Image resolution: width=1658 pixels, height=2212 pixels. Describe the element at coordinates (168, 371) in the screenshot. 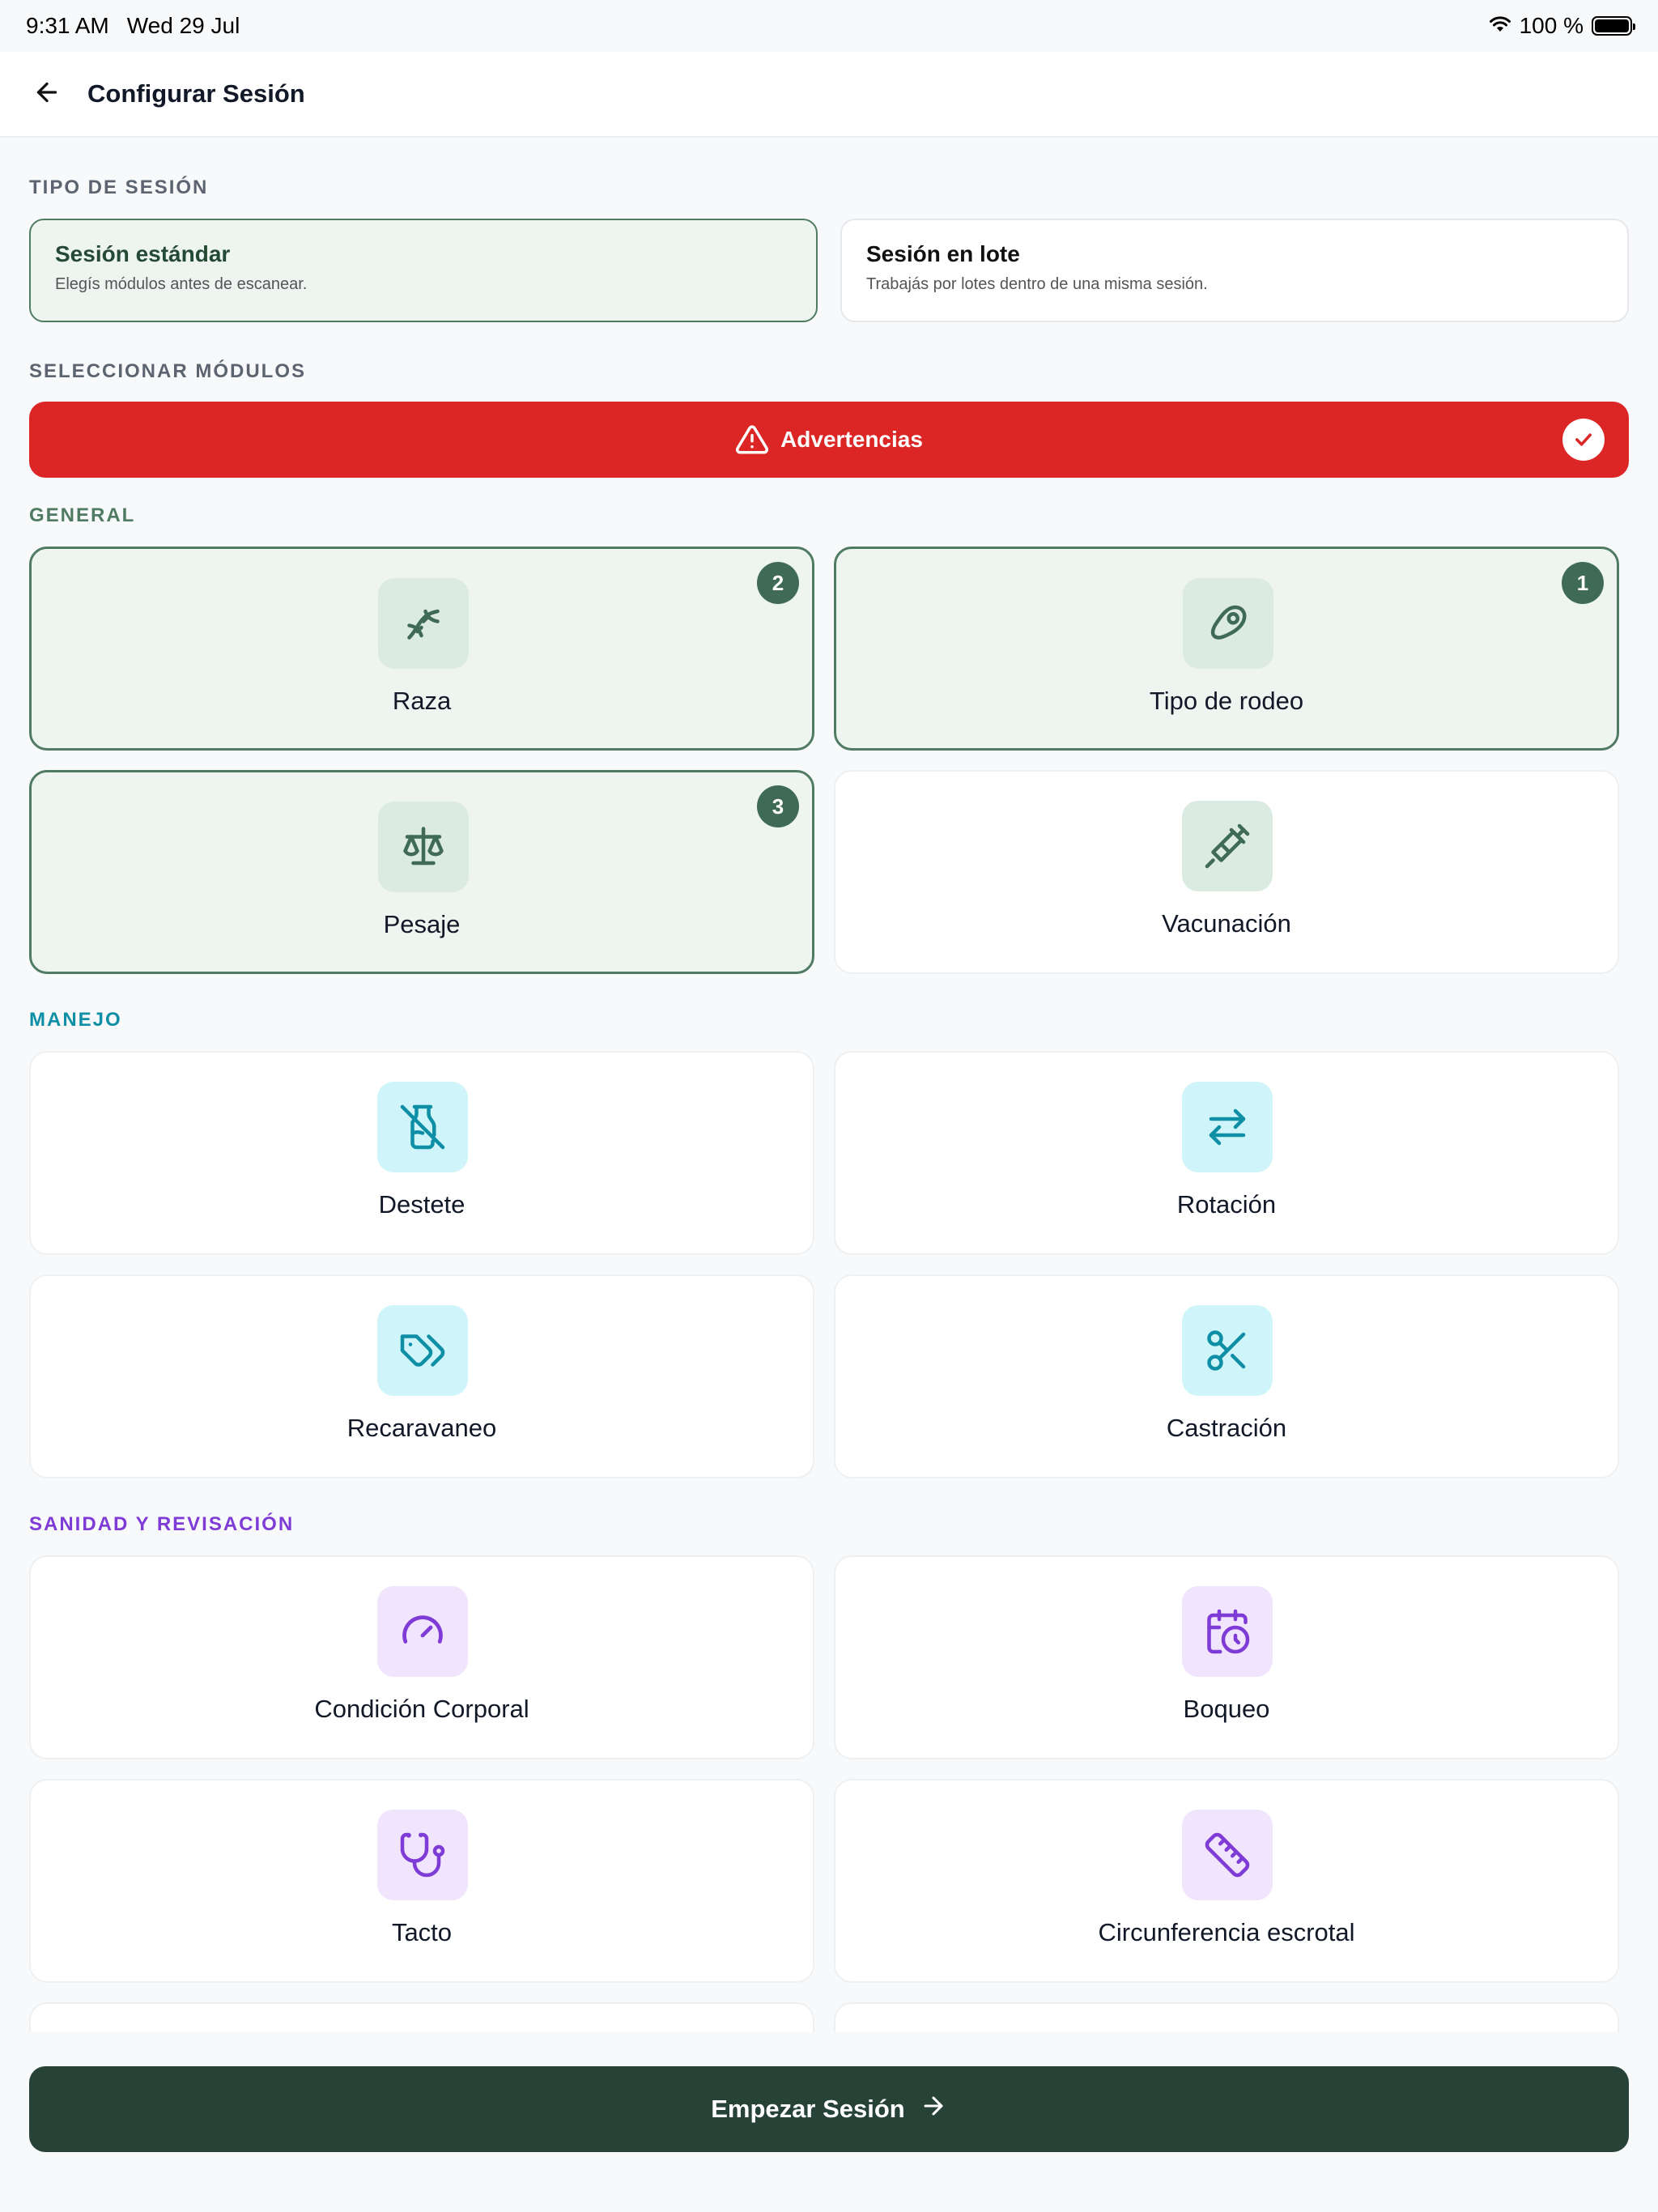

I see `select-modules-label: SELECCIONAR MÓDULOS` at that location.